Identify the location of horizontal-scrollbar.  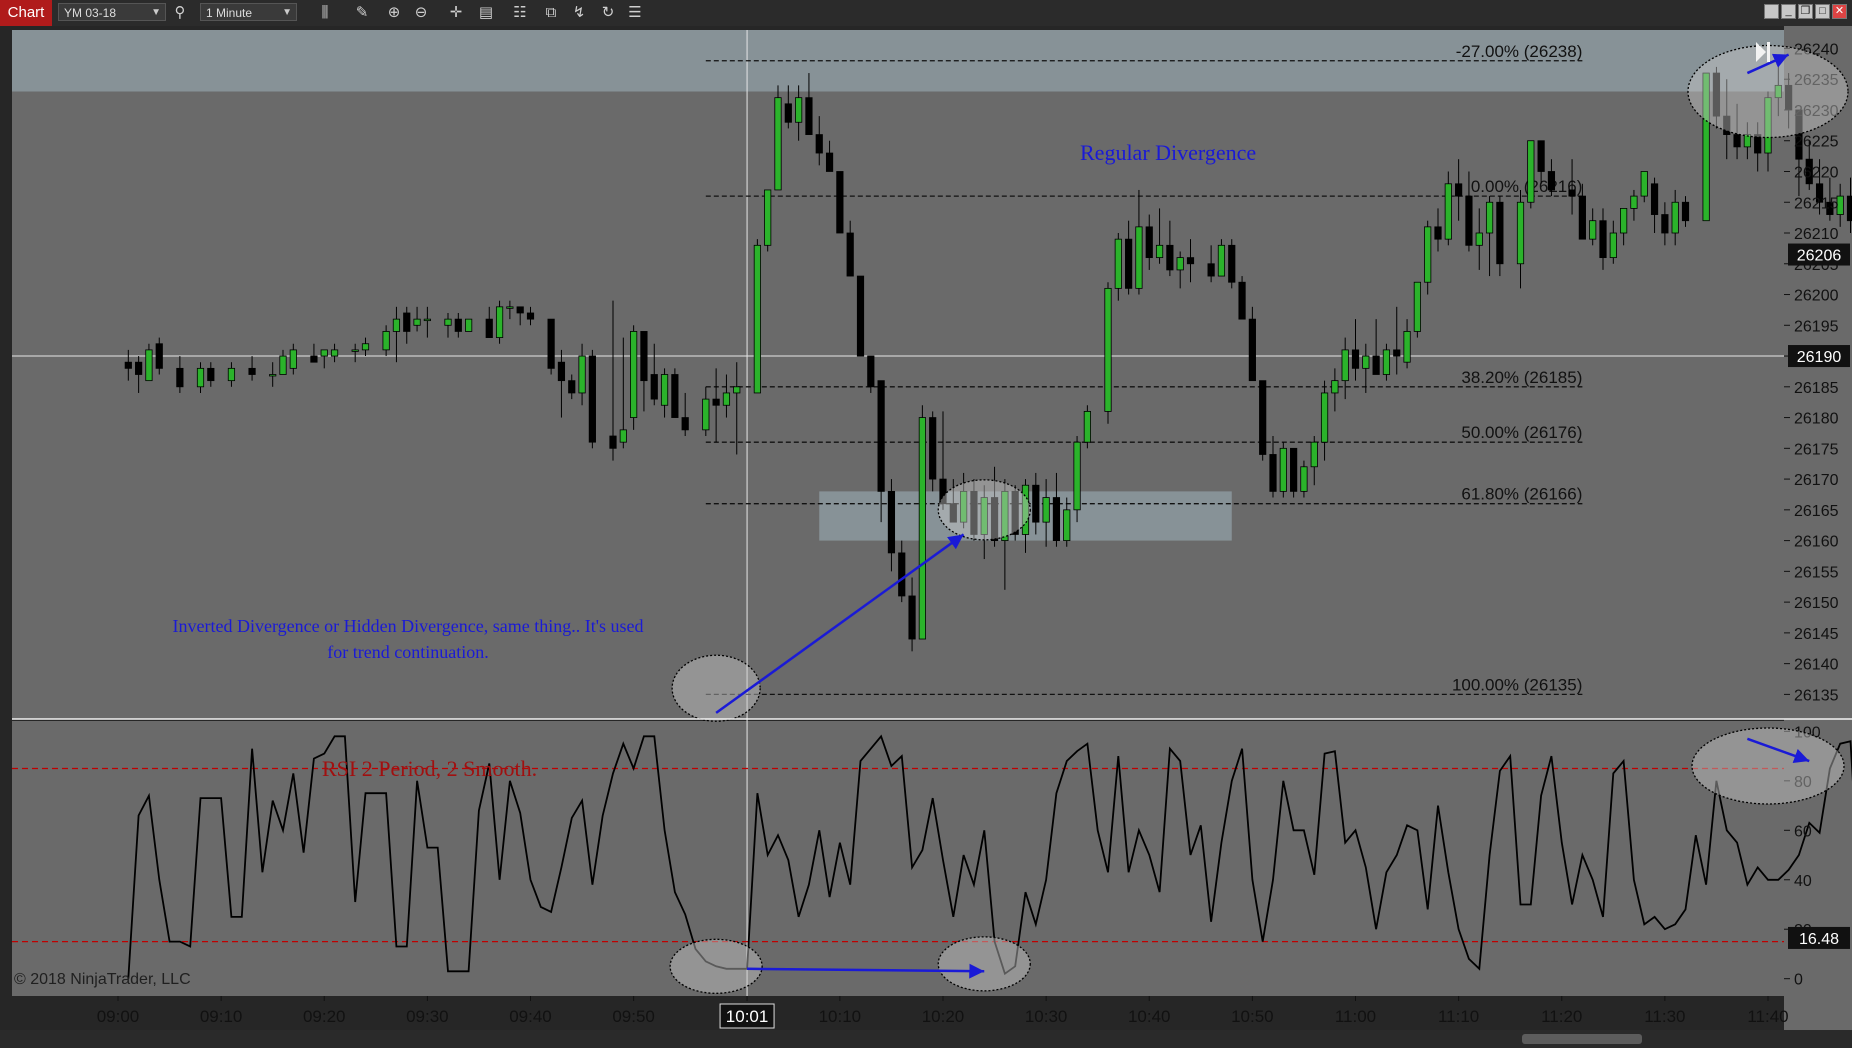
(926, 1039).